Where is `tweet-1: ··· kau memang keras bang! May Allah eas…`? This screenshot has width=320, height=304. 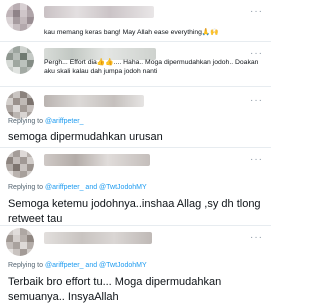 tweet-1: ··· kau memang keras bang! May Allah eas… is located at coordinates (135, 20).